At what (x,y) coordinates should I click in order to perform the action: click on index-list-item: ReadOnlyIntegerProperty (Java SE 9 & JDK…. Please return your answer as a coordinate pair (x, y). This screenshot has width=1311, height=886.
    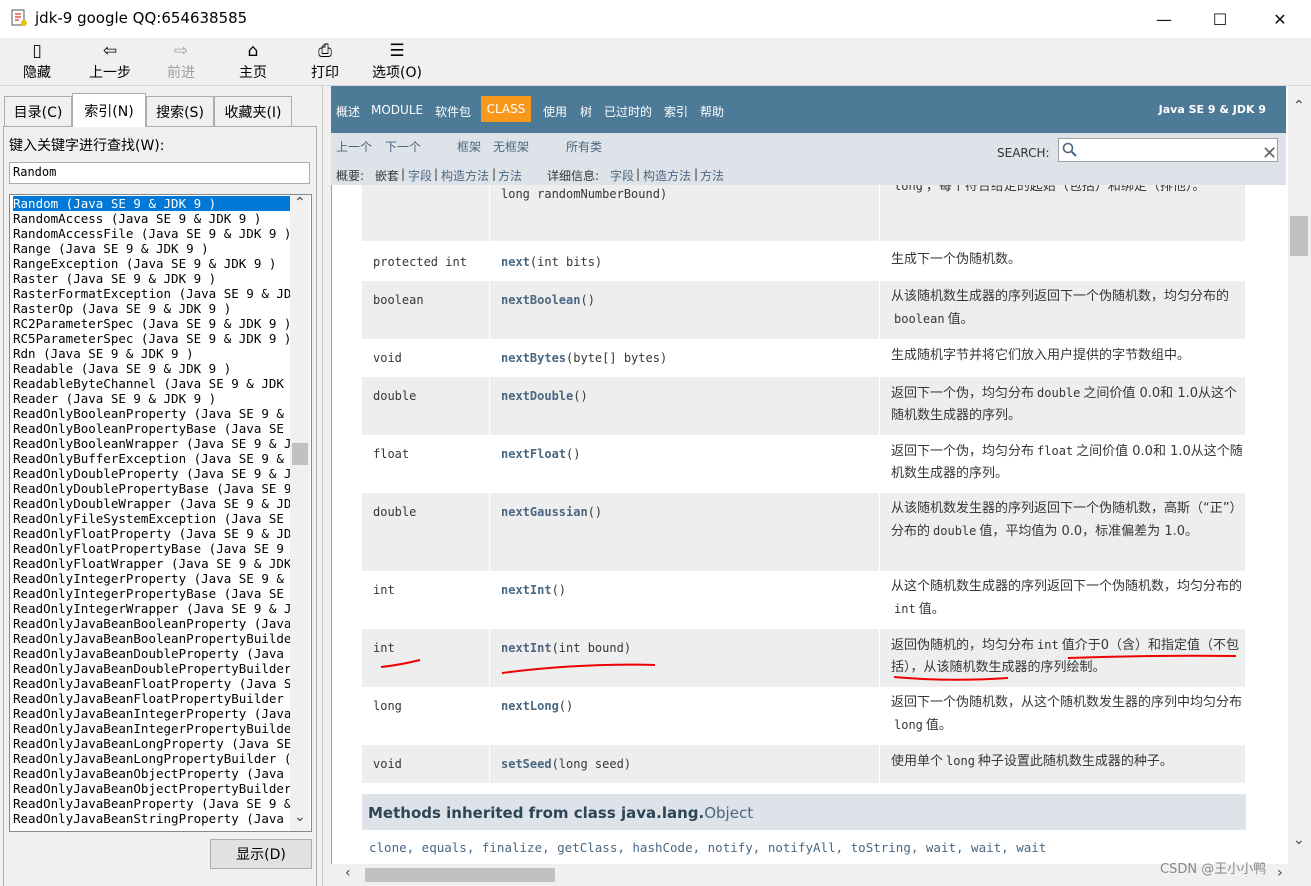
    Looking at the image, I should click on (152, 578).